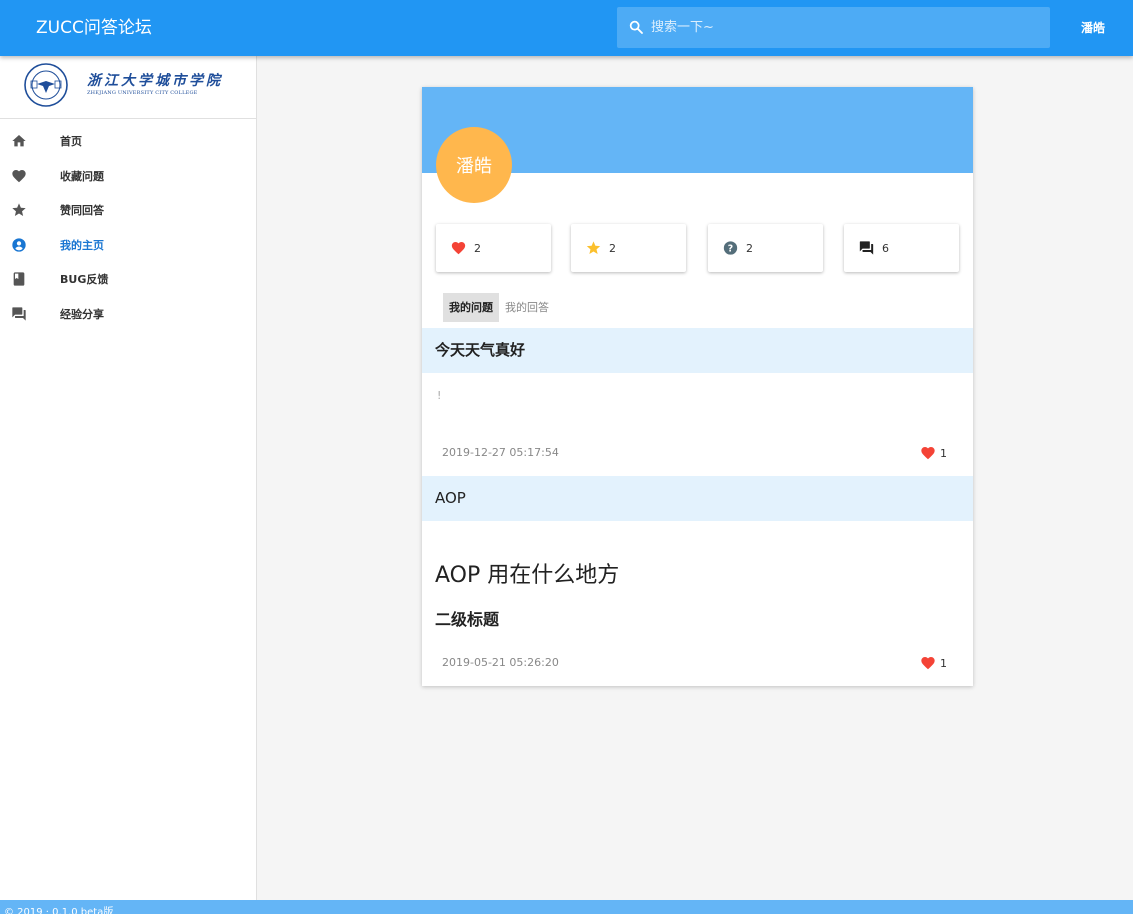 Image resolution: width=1133 pixels, height=914 pixels. Describe the element at coordinates (566, 907) in the screenshot. I see `footer: © 2019 · 0.1.0 beta版` at that location.